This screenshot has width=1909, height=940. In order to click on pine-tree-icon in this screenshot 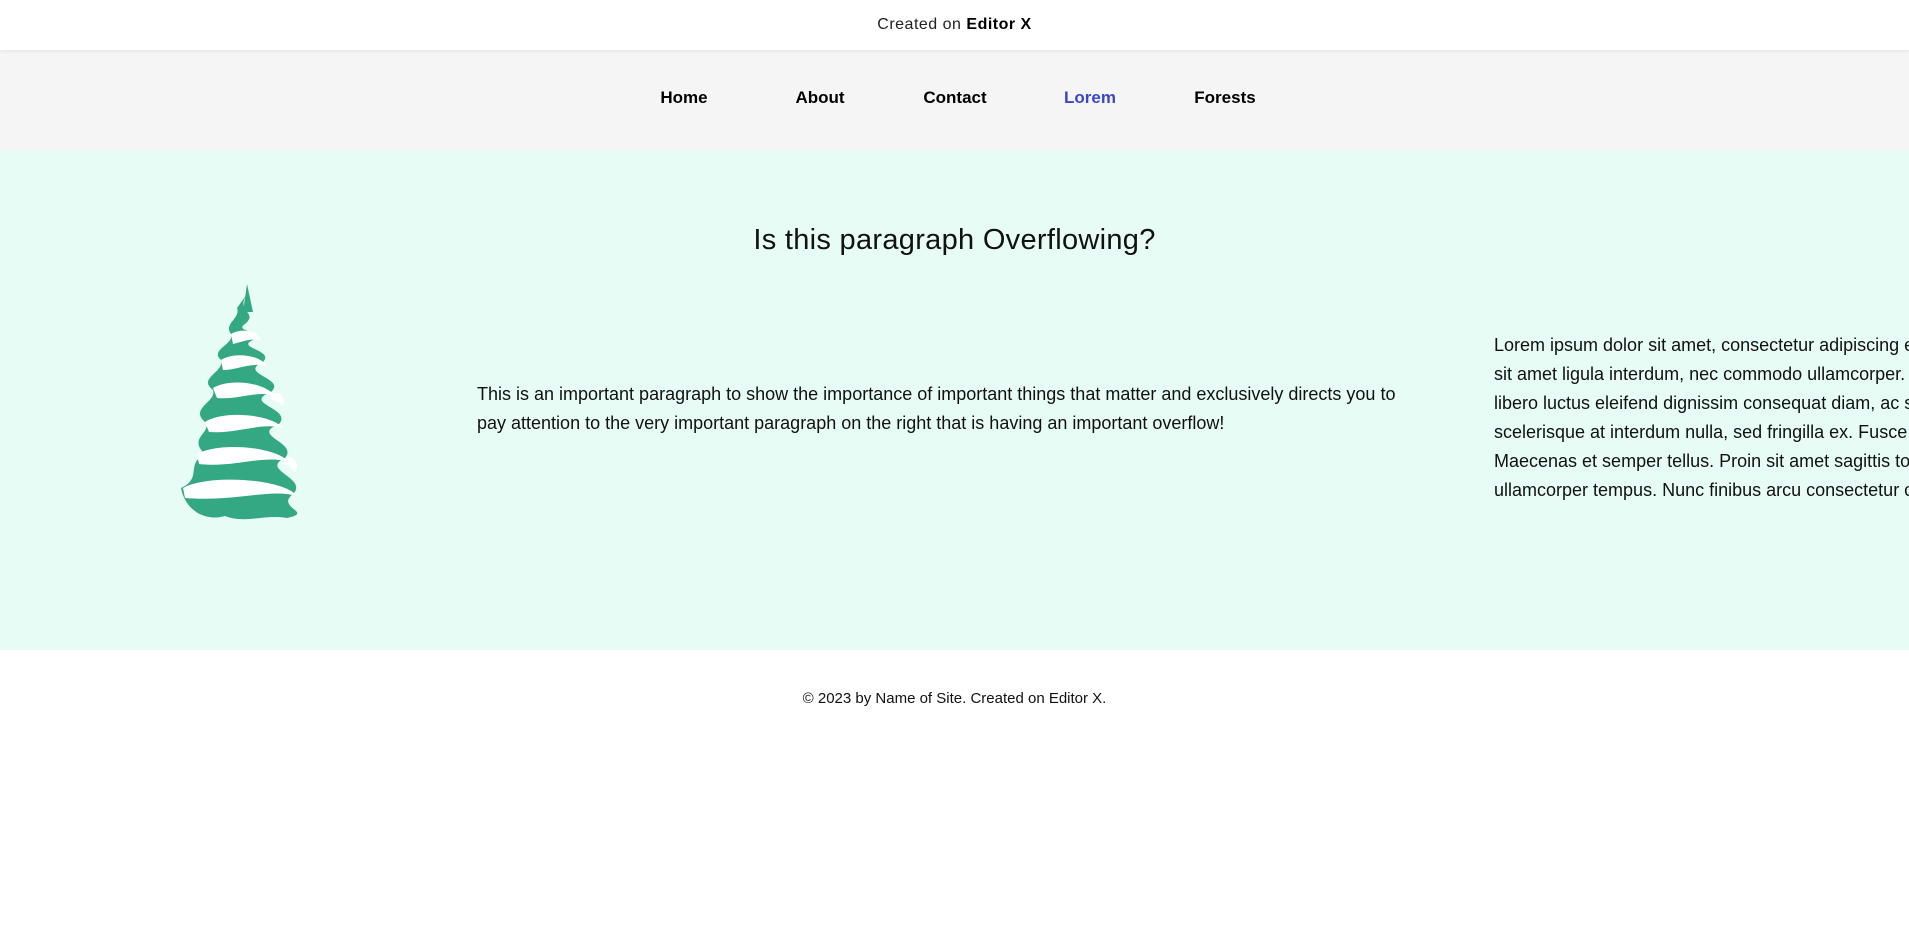, I will do `click(239, 402)`.